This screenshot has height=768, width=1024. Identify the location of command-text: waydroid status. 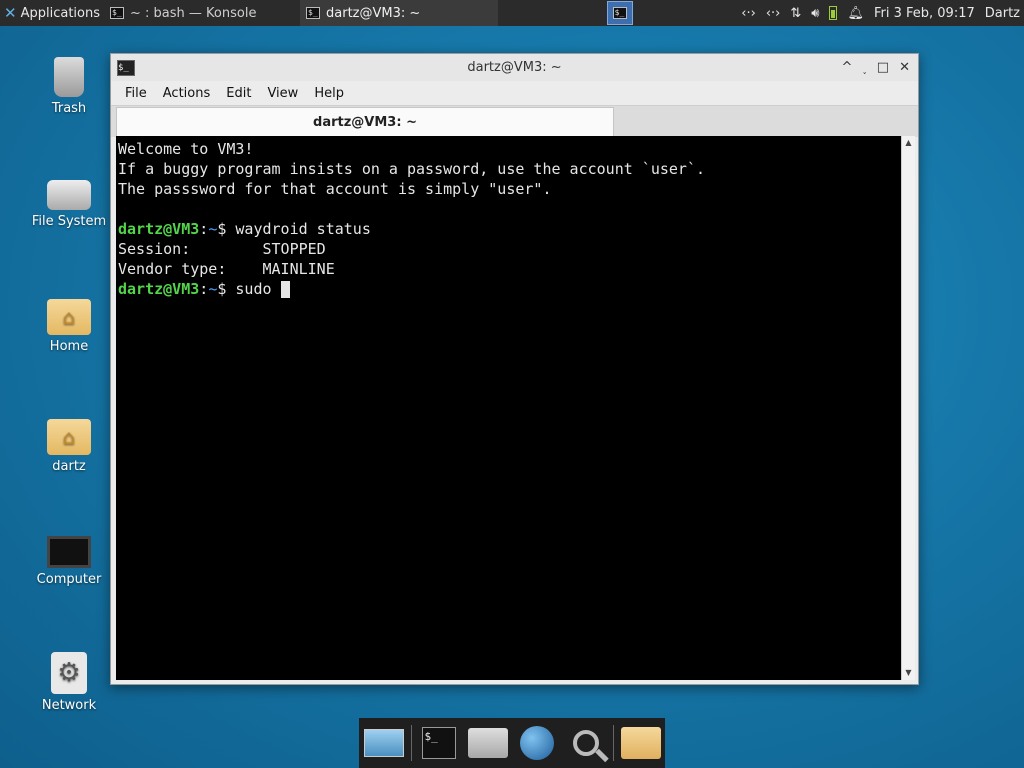
(303, 229).